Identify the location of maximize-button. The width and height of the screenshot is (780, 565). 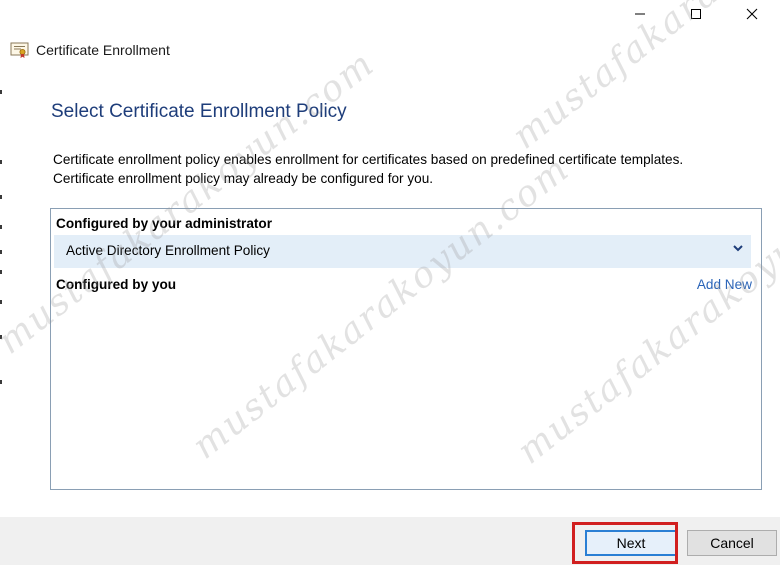
(696, 14).